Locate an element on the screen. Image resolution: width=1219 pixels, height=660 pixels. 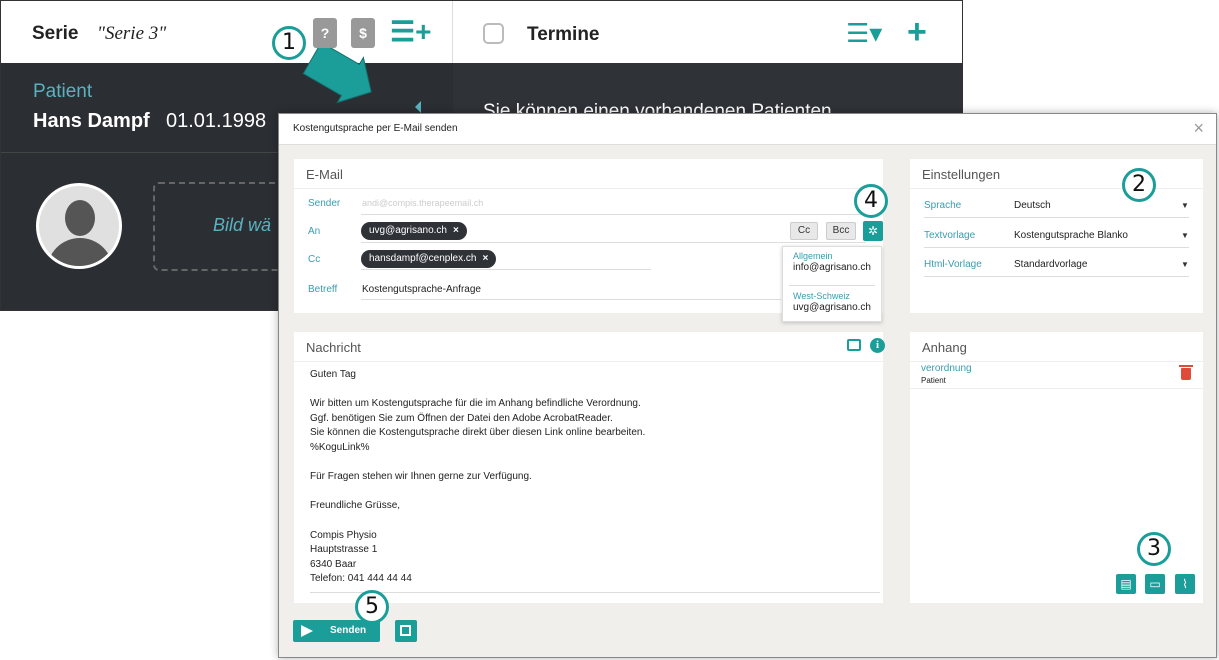
sender-value: andi@compis.therapeemail.ch is located at coordinates (423, 203).